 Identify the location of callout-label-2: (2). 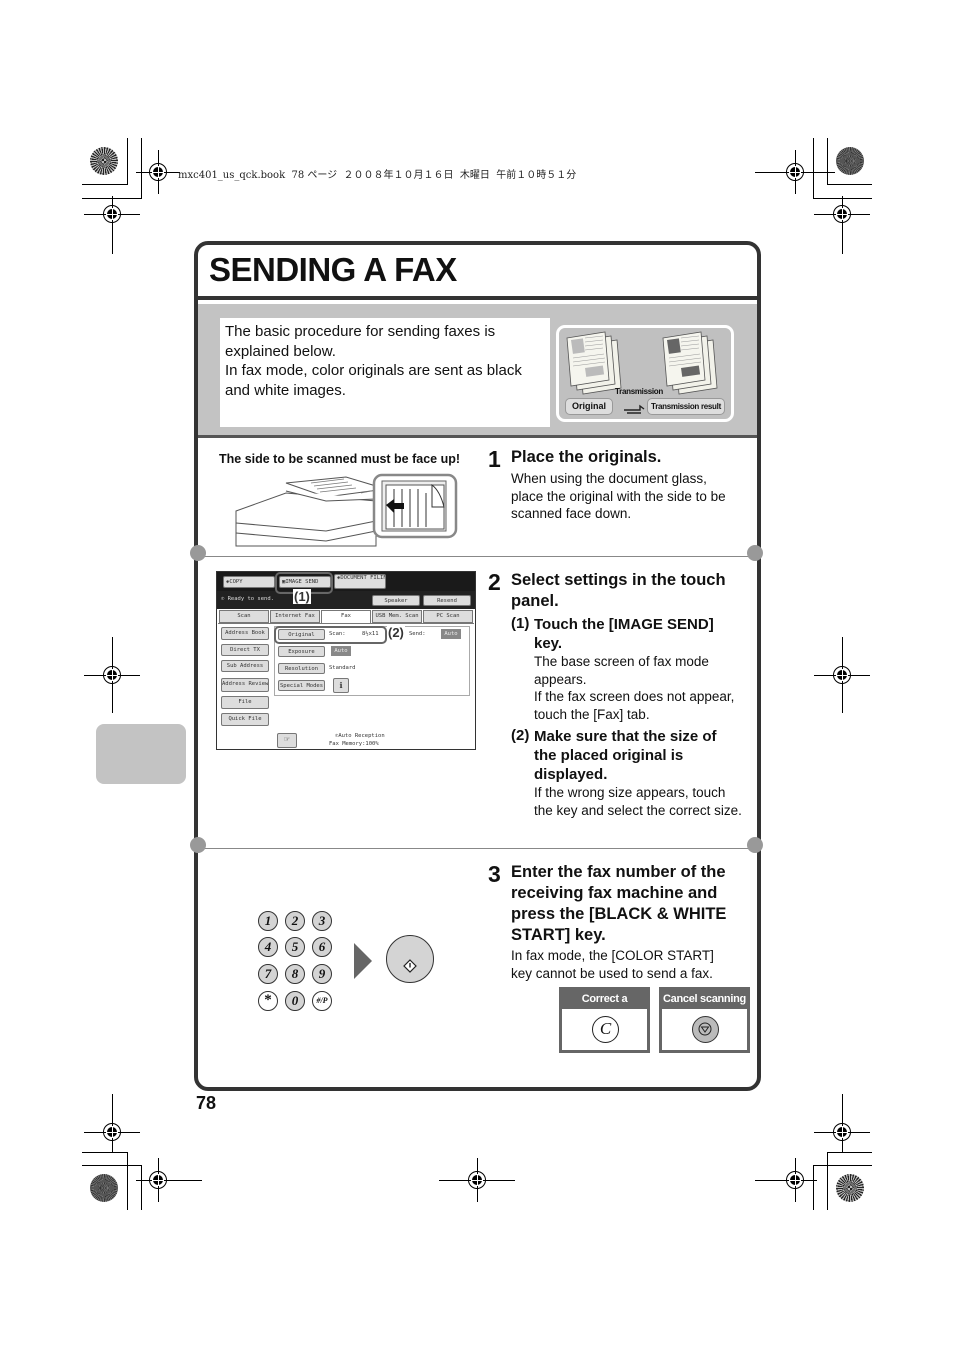
(396, 632).